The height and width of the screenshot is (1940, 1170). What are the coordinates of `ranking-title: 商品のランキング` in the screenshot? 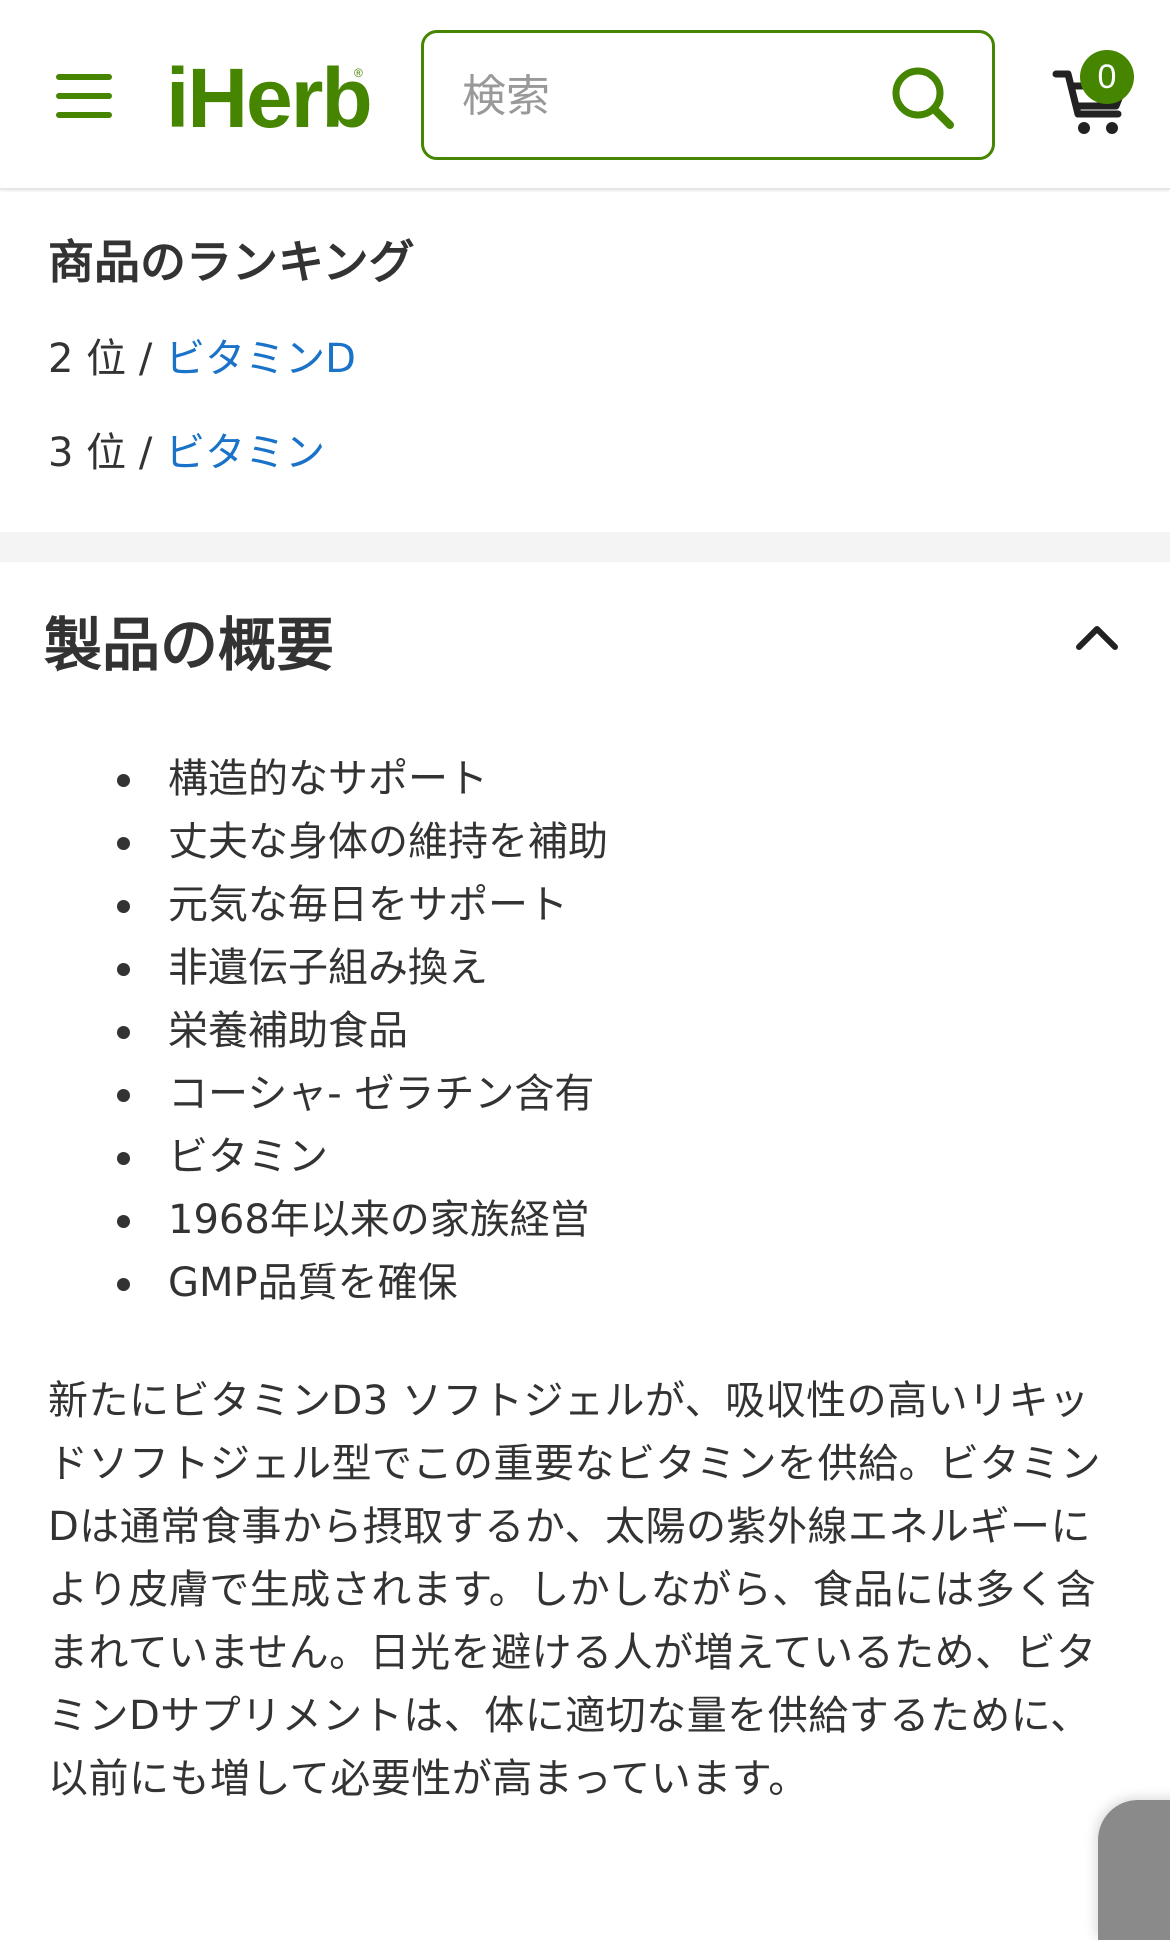 It's located at (231, 262).